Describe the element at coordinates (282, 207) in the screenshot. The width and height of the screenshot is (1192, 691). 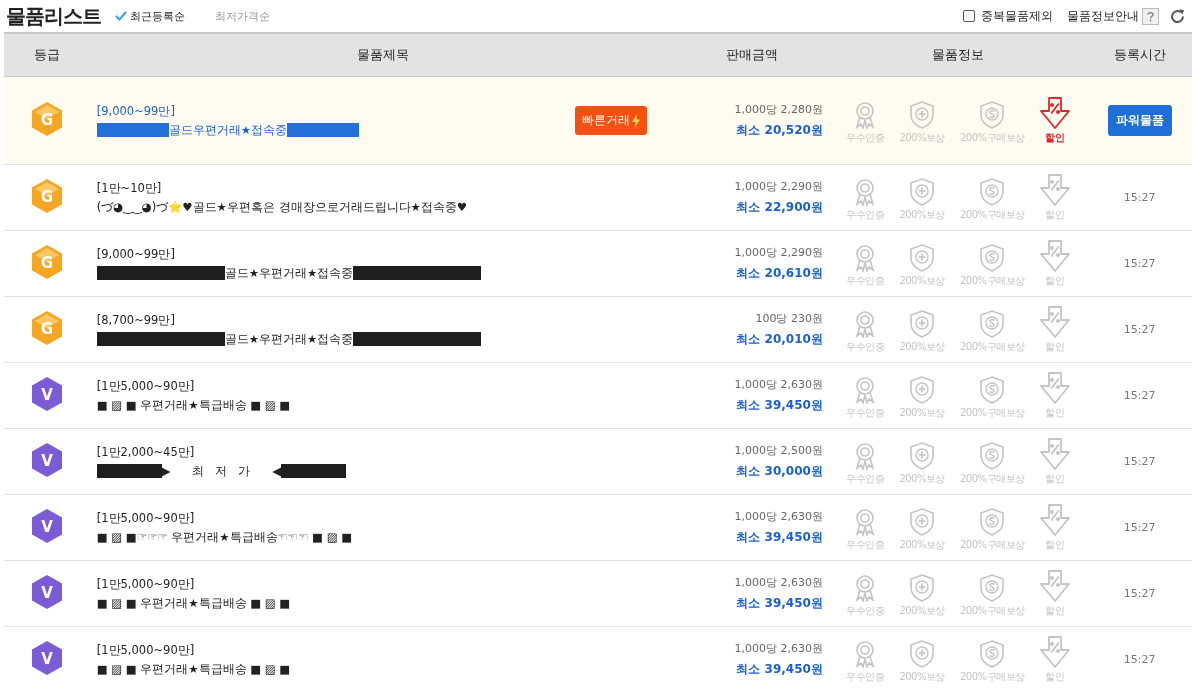
I see `item-title: (づ◕‿‿◕)づ⭐♥골드★우편혹은 경매장으로거래드립니다★접속중♥` at that location.